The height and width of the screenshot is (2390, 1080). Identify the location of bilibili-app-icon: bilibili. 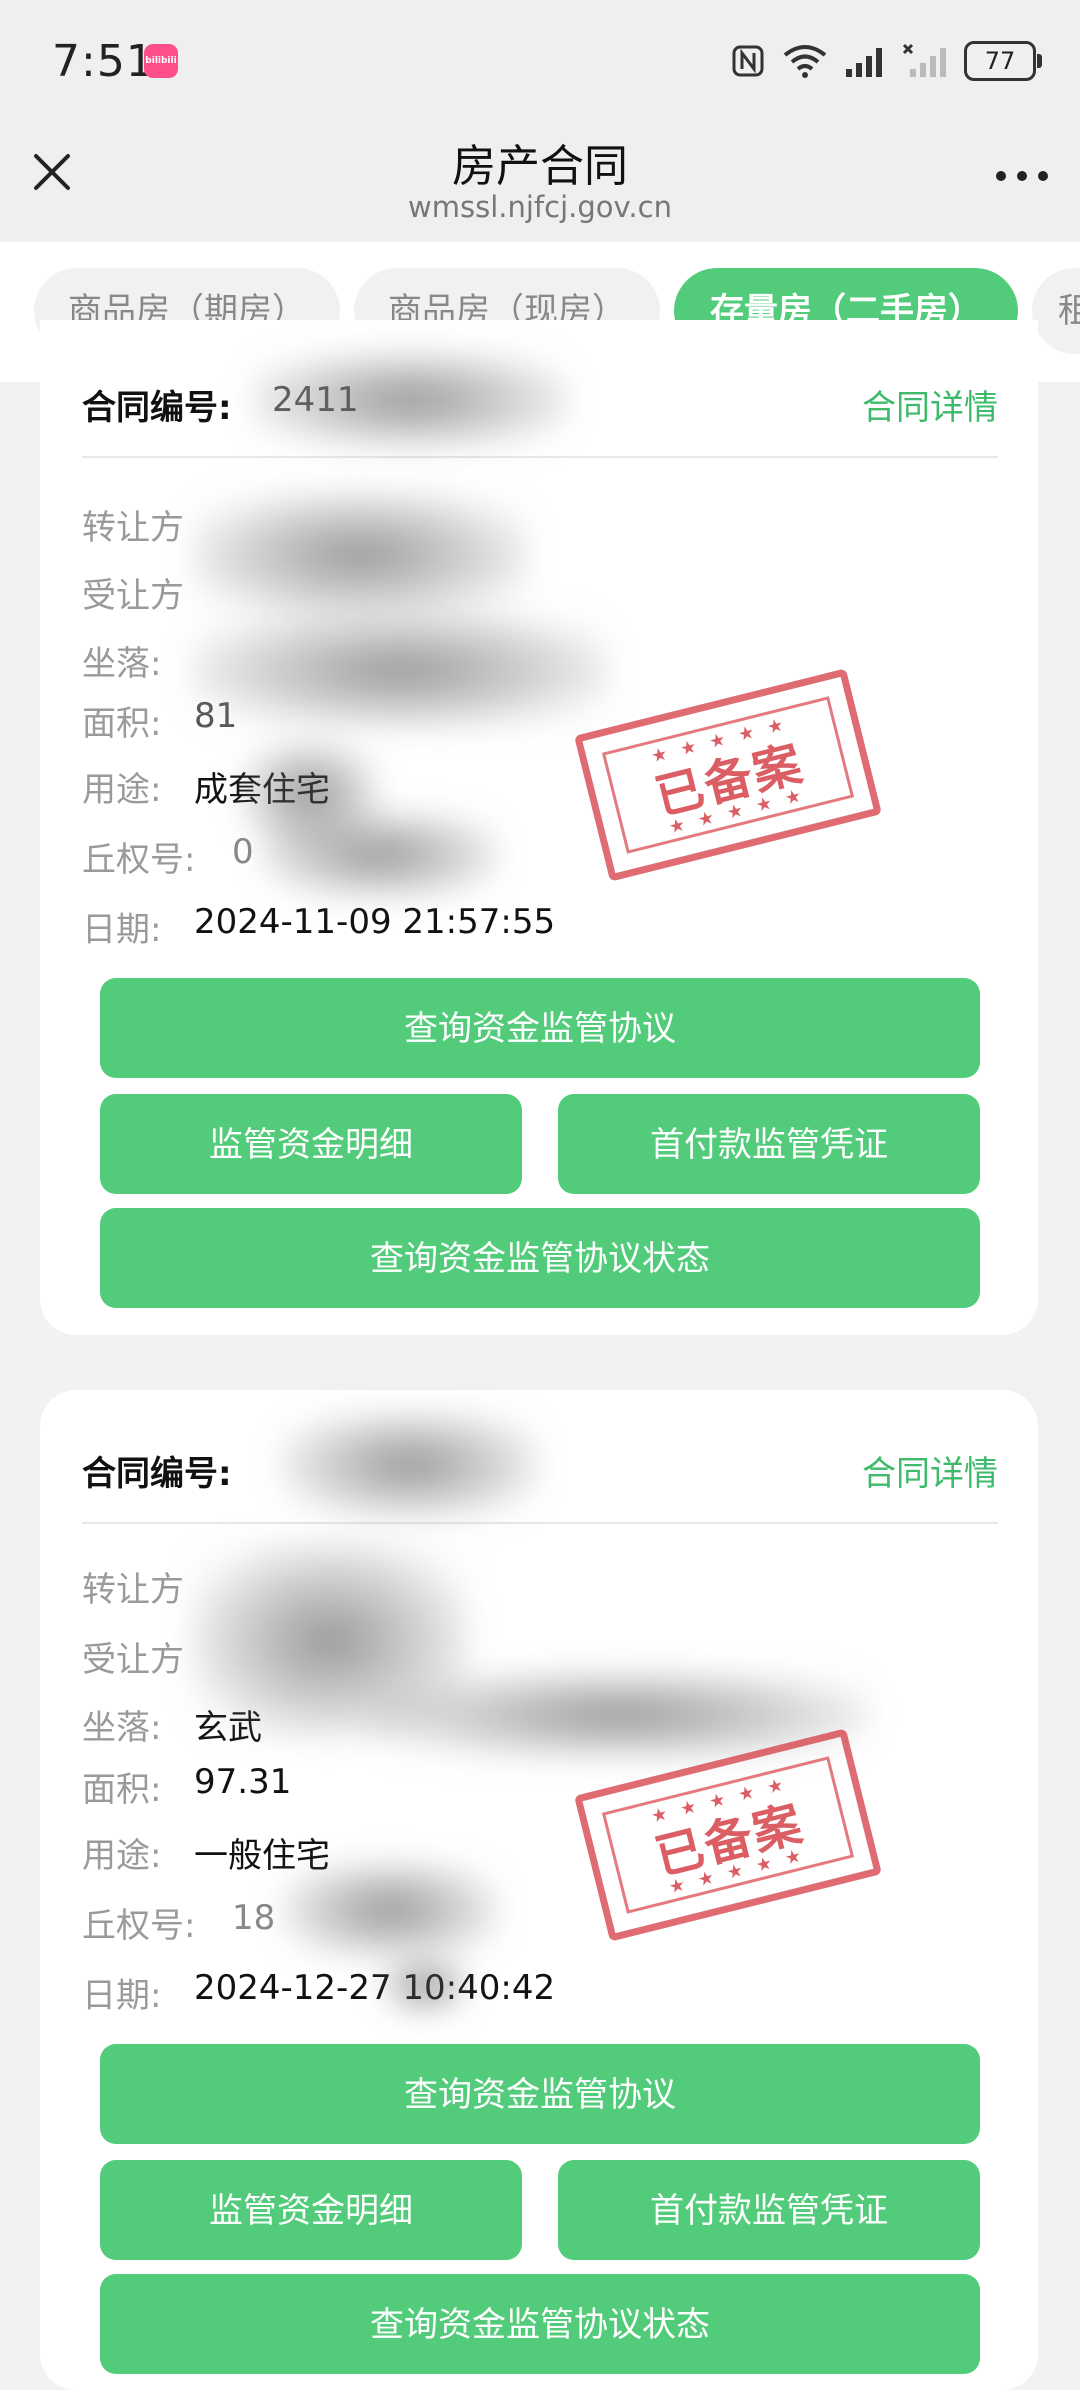
(161, 61).